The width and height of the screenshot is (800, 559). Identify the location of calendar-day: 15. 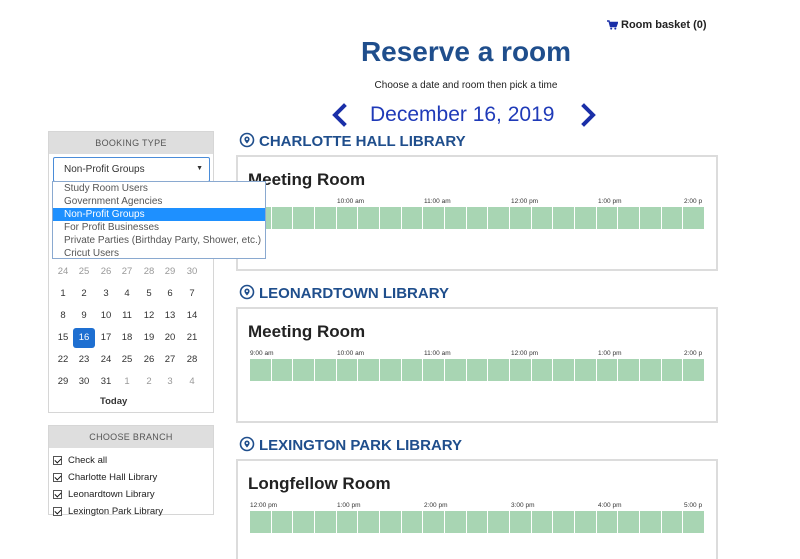
(63, 338).